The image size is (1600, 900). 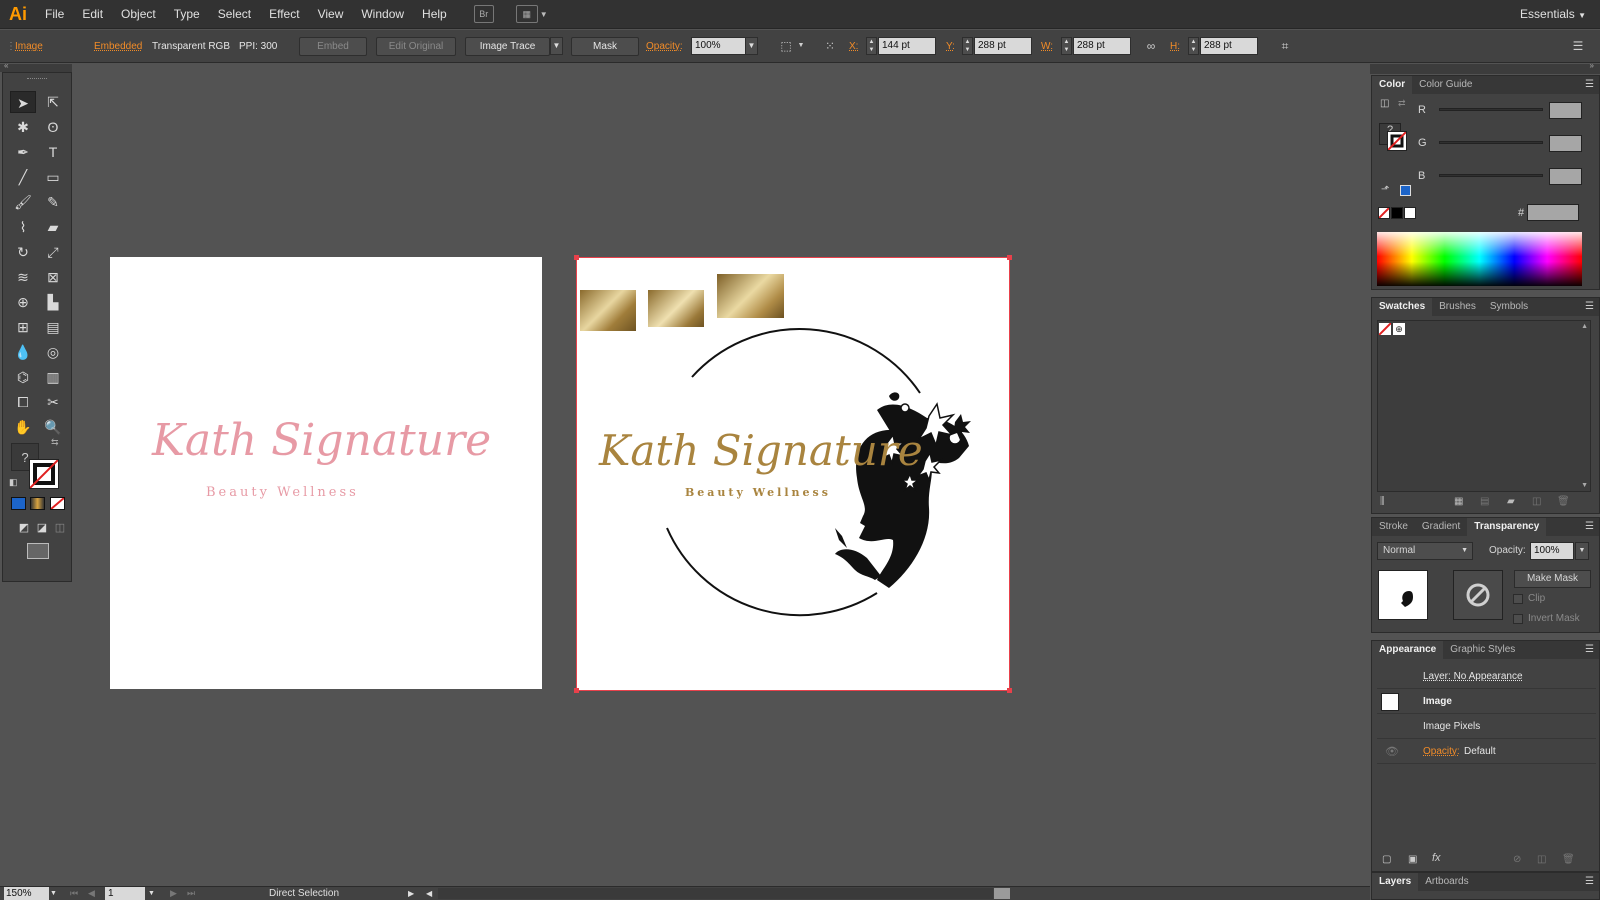 What do you see at coordinates (1392, 751) in the screenshot?
I see `visibility-eye-icon: 👁` at bounding box center [1392, 751].